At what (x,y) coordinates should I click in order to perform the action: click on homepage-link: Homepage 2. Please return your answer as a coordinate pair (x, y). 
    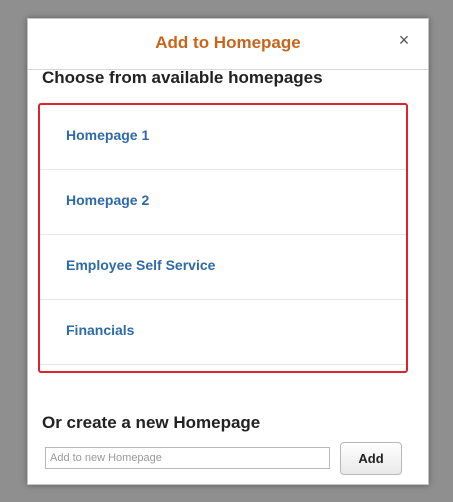
    Looking at the image, I should click on (107, 200).